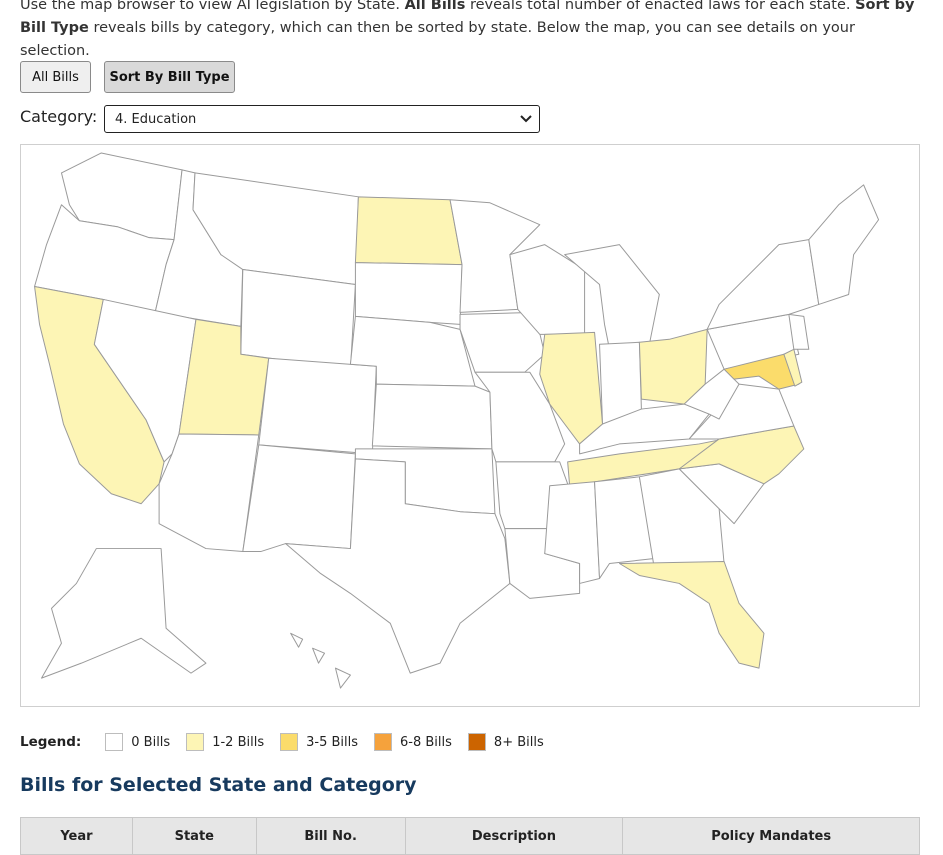  What do you see at coordinates (218, 785) in the screenshot?
I see `section-title: Bills for Selected State and Category` at bounding box center [218, 785].